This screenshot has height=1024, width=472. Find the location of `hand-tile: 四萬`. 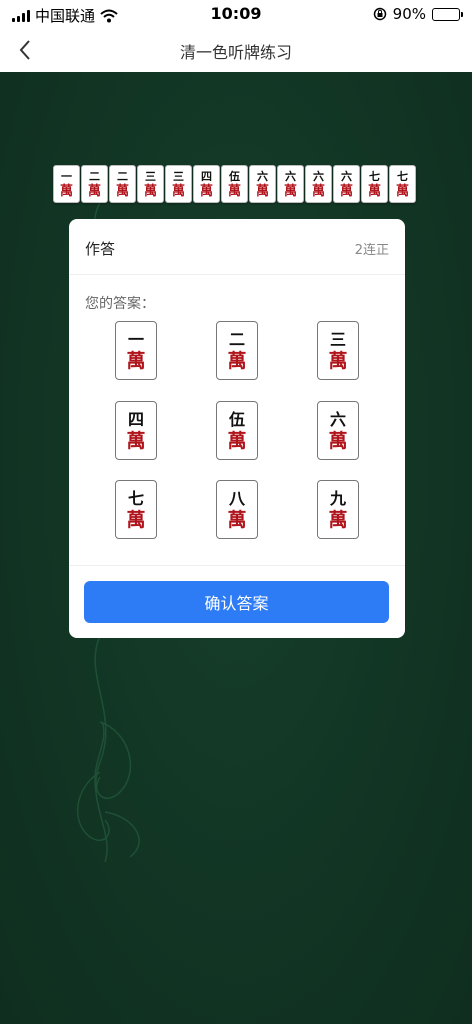

hand-tile: 四萬 is located at coordinates (206, 184).